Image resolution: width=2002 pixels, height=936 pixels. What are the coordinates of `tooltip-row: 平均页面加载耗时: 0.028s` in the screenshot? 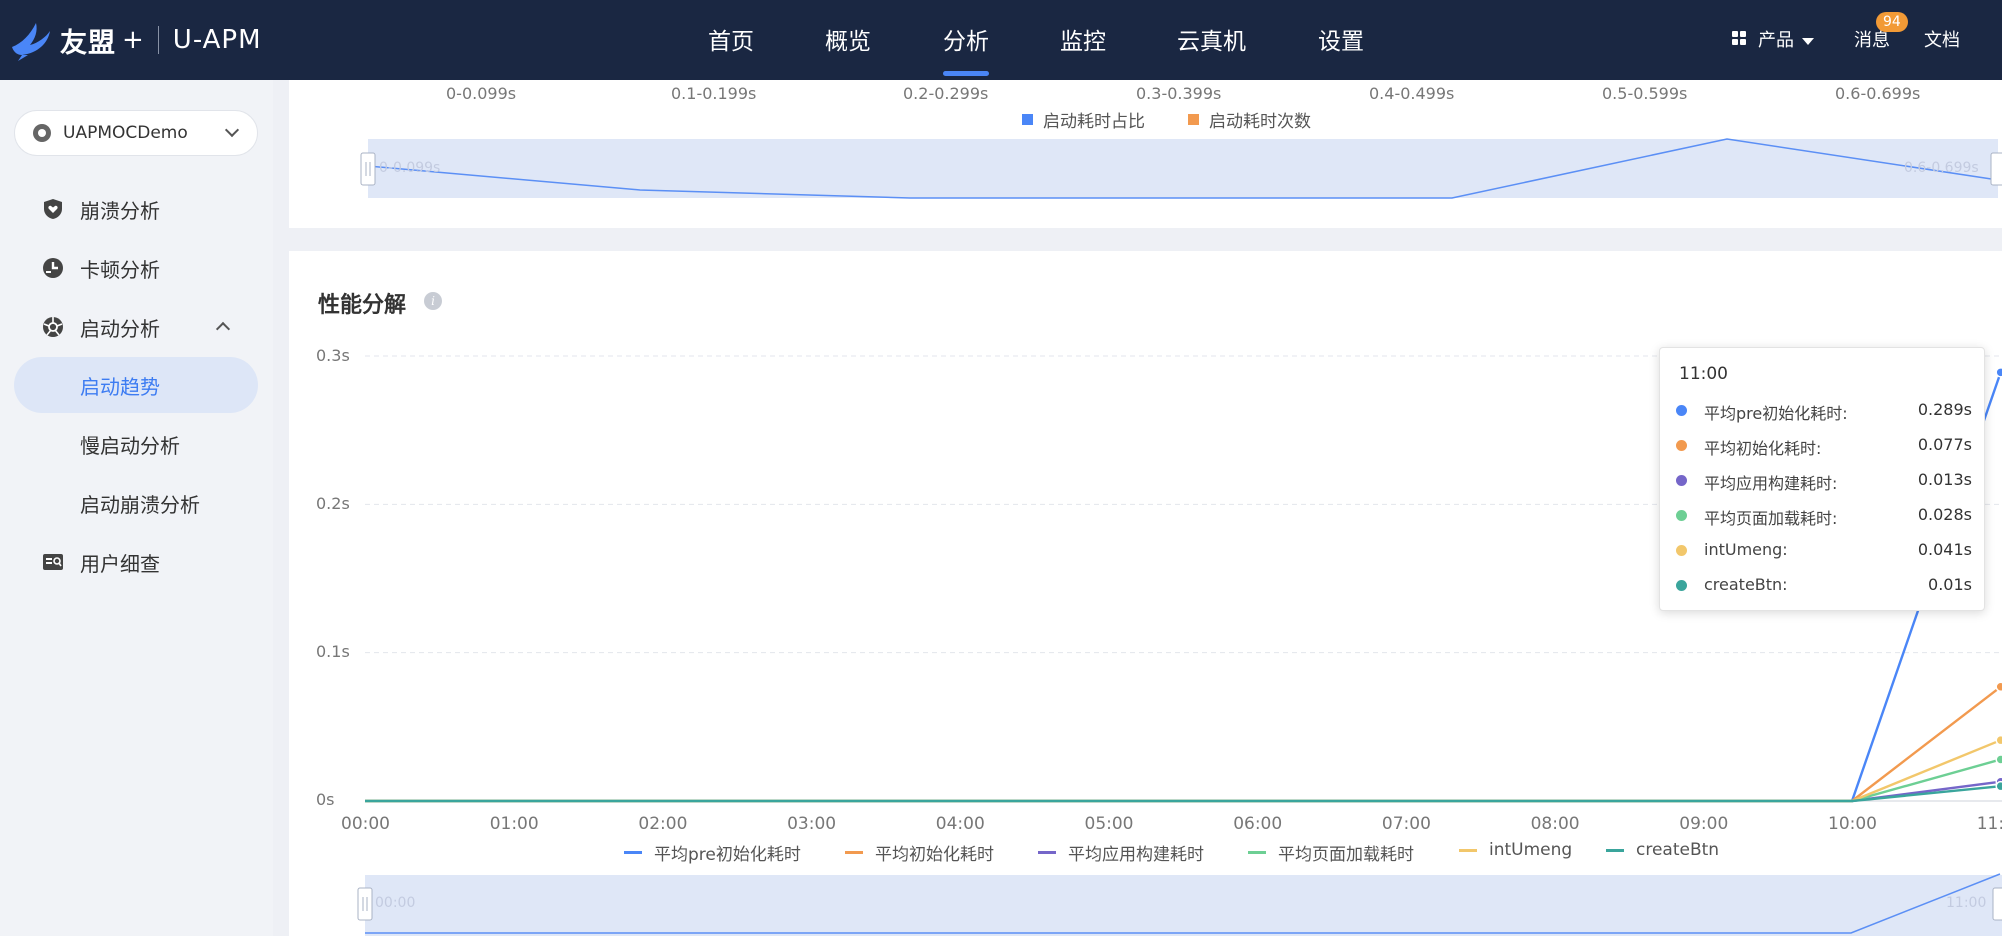 It's located at (1824, 515).